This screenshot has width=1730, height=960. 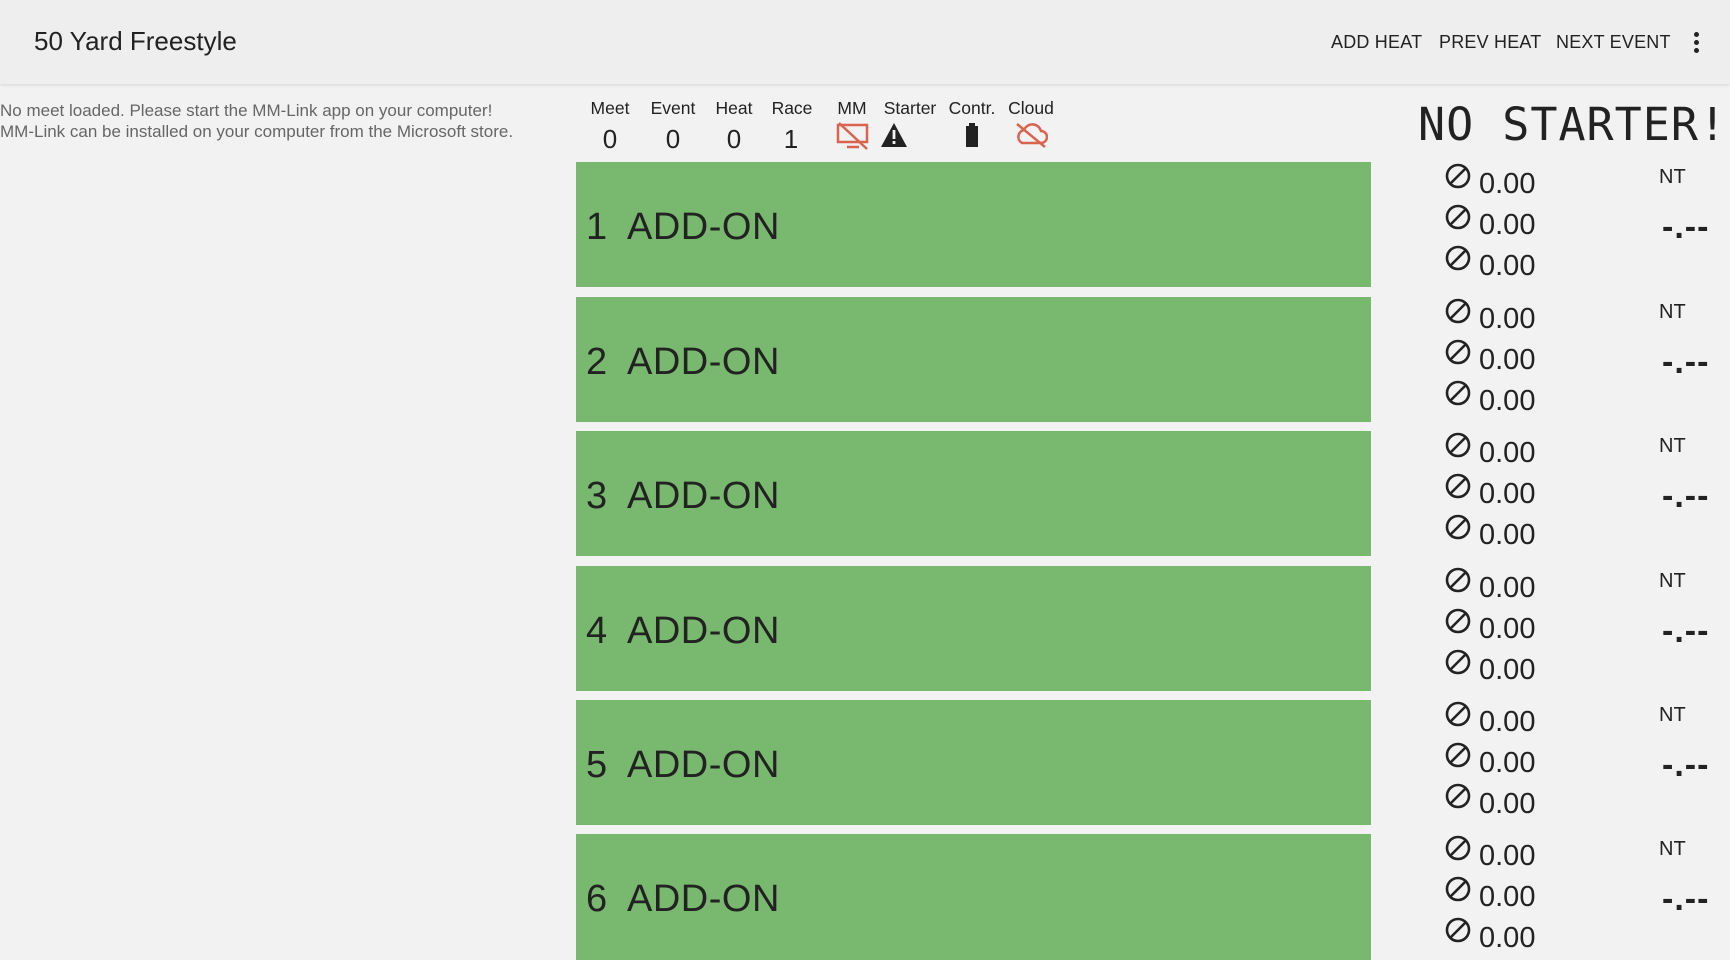 I want to click on lane-row: 2 ADD-ON, so click(x=973, y=359).